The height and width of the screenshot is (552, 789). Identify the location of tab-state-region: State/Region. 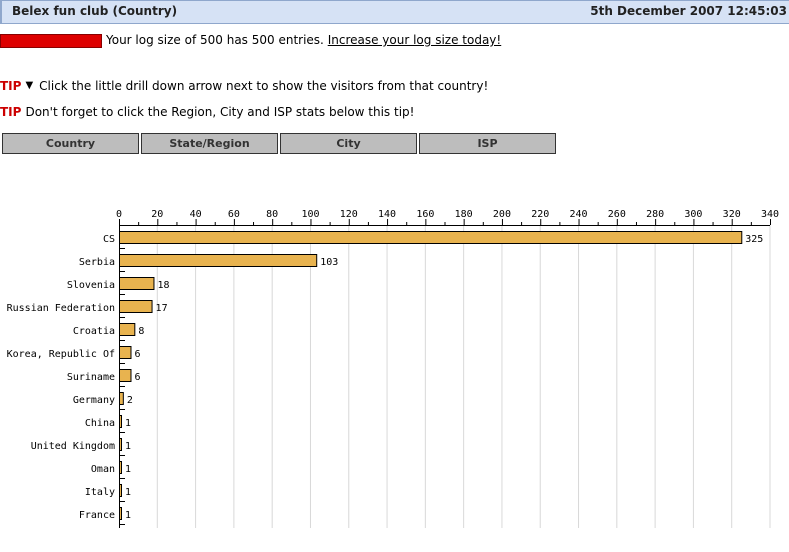
(209, 143).